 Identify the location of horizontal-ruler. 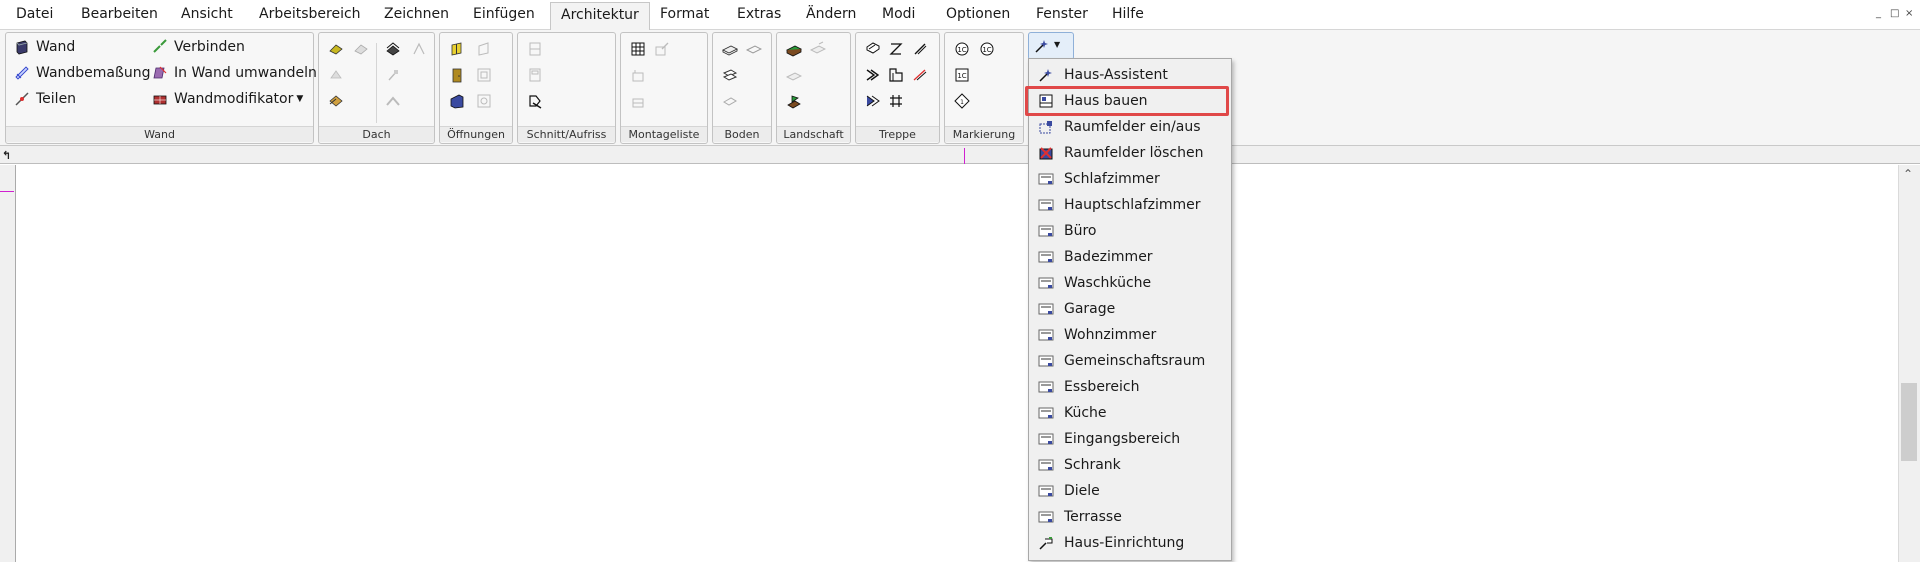
(960, 155).